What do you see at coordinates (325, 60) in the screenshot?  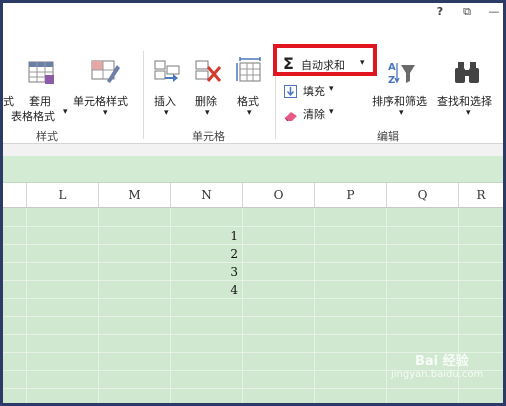 I see `autosum-highlight-box` at bounding box center [325, 60].